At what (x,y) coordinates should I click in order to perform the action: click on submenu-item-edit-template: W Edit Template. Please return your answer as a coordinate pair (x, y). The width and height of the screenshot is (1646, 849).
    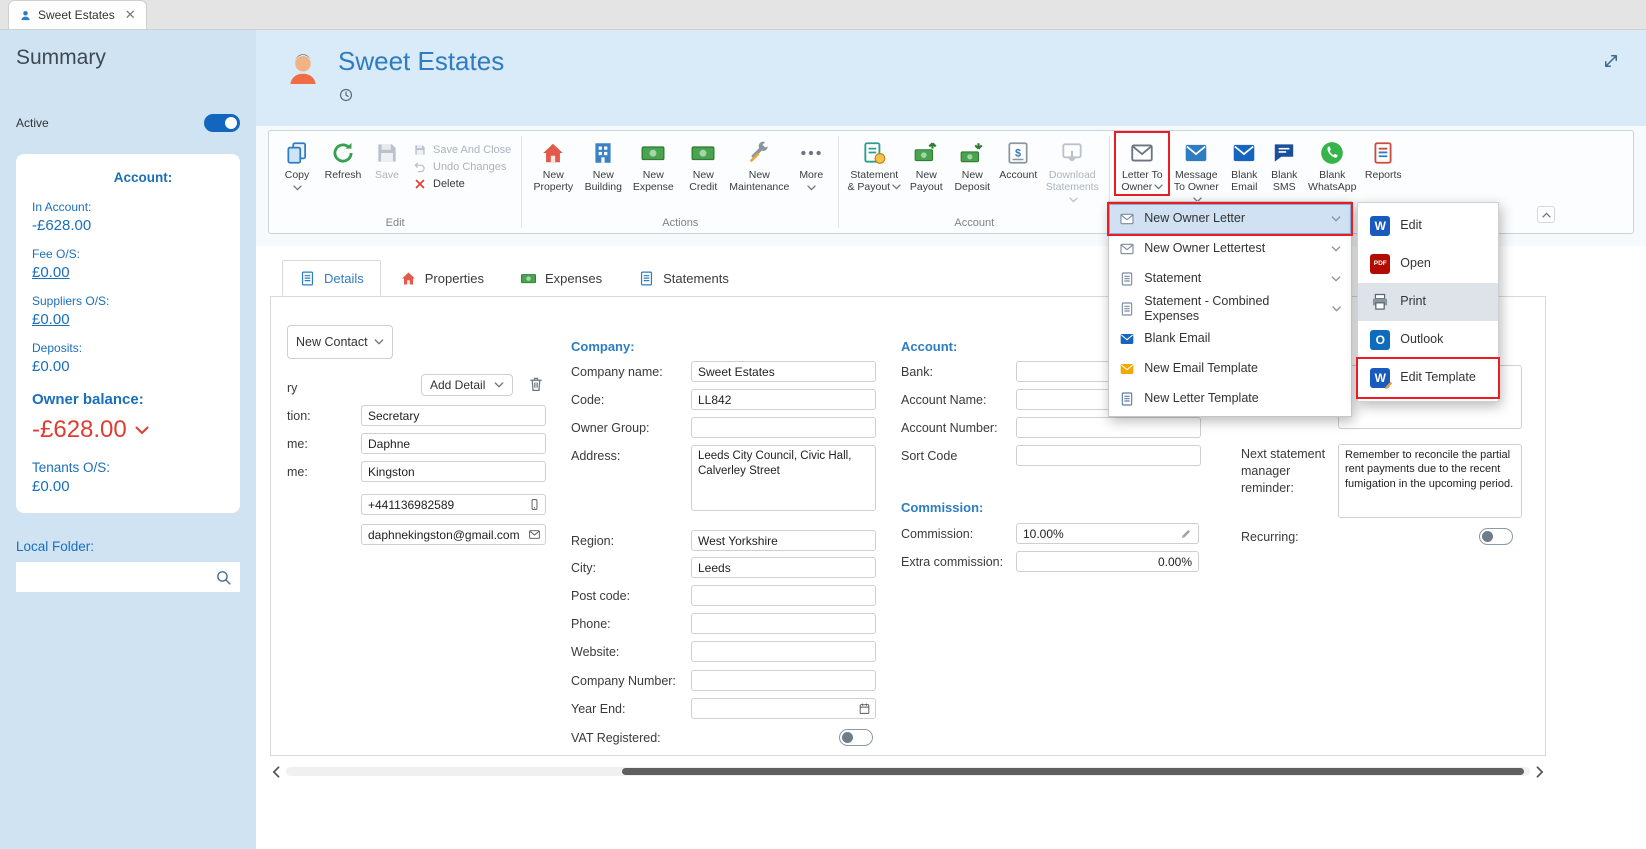
    Looking at the image, I should click on (1428, 377).